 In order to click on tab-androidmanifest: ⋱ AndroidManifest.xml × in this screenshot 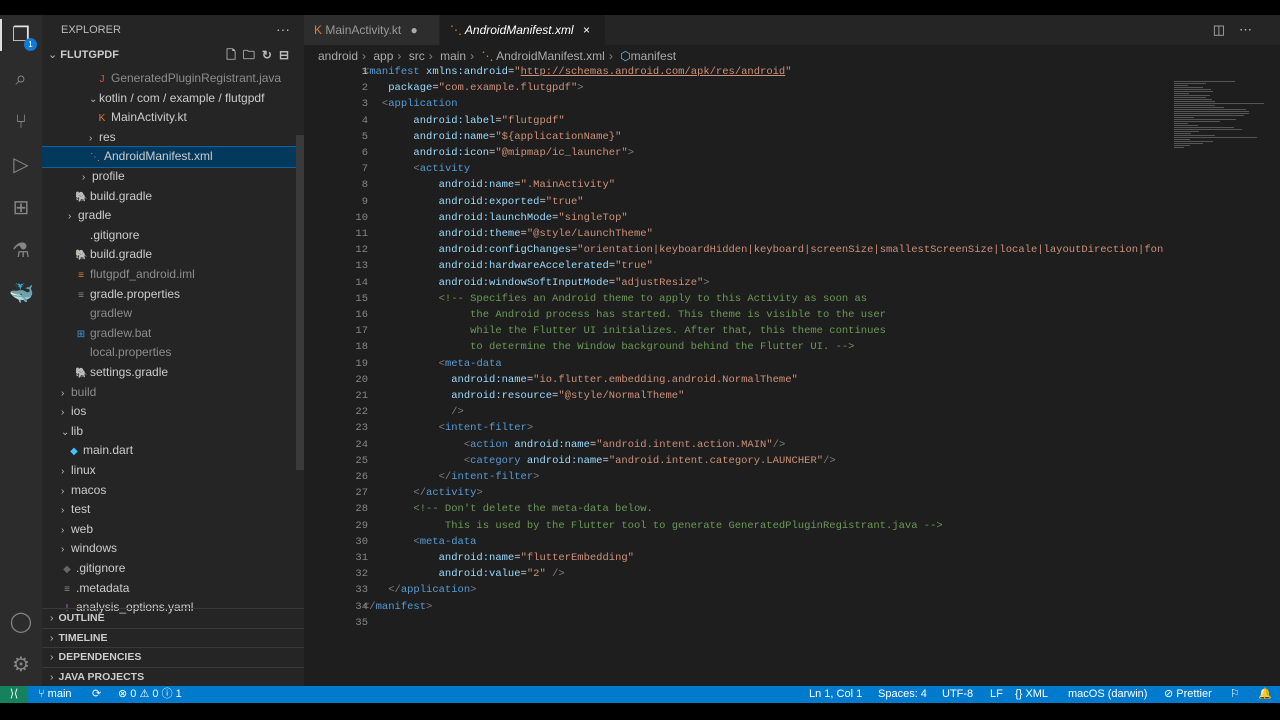, I will do `click(522, 30)`.